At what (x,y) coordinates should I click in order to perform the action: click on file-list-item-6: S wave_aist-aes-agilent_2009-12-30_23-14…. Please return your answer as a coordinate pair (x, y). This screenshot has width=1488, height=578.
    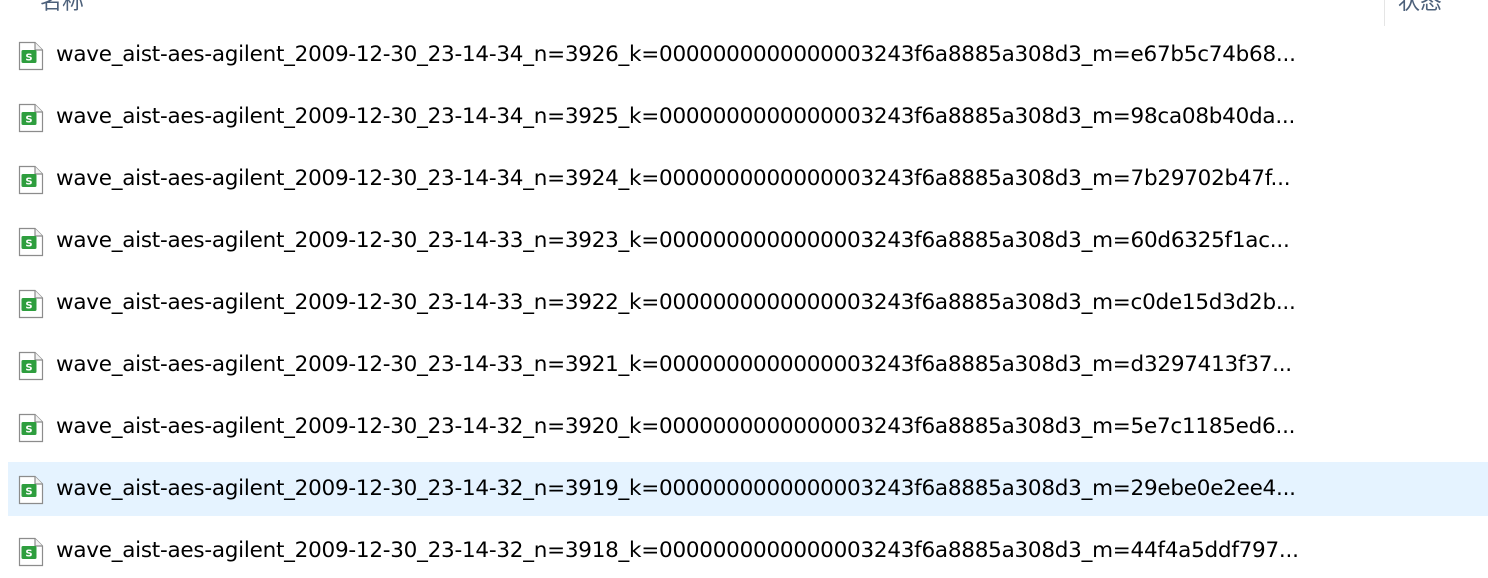
    Looking at the image, I should click on (748, 365).